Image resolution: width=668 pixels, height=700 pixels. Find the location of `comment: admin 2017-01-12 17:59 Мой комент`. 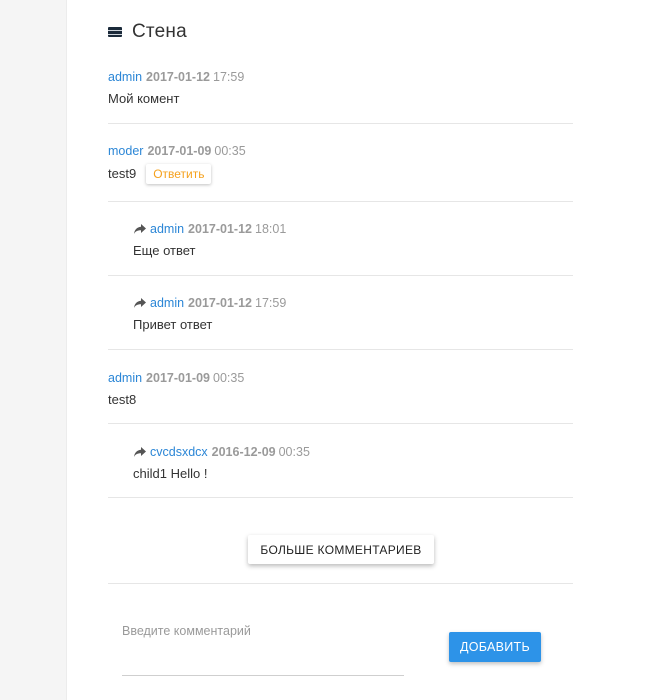

comment: admin 2017-01-12 17:59 Мой комент is located at coordinates (340, 88).